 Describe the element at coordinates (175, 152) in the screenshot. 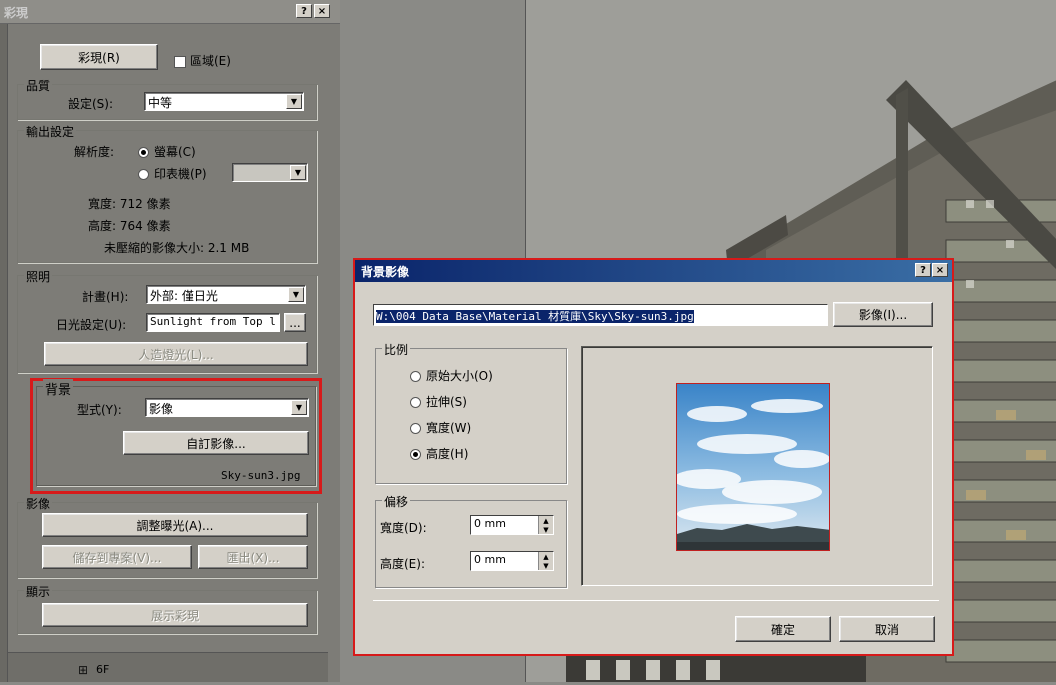

I see `screen-radio-label: 螢幕(C)` at that location.